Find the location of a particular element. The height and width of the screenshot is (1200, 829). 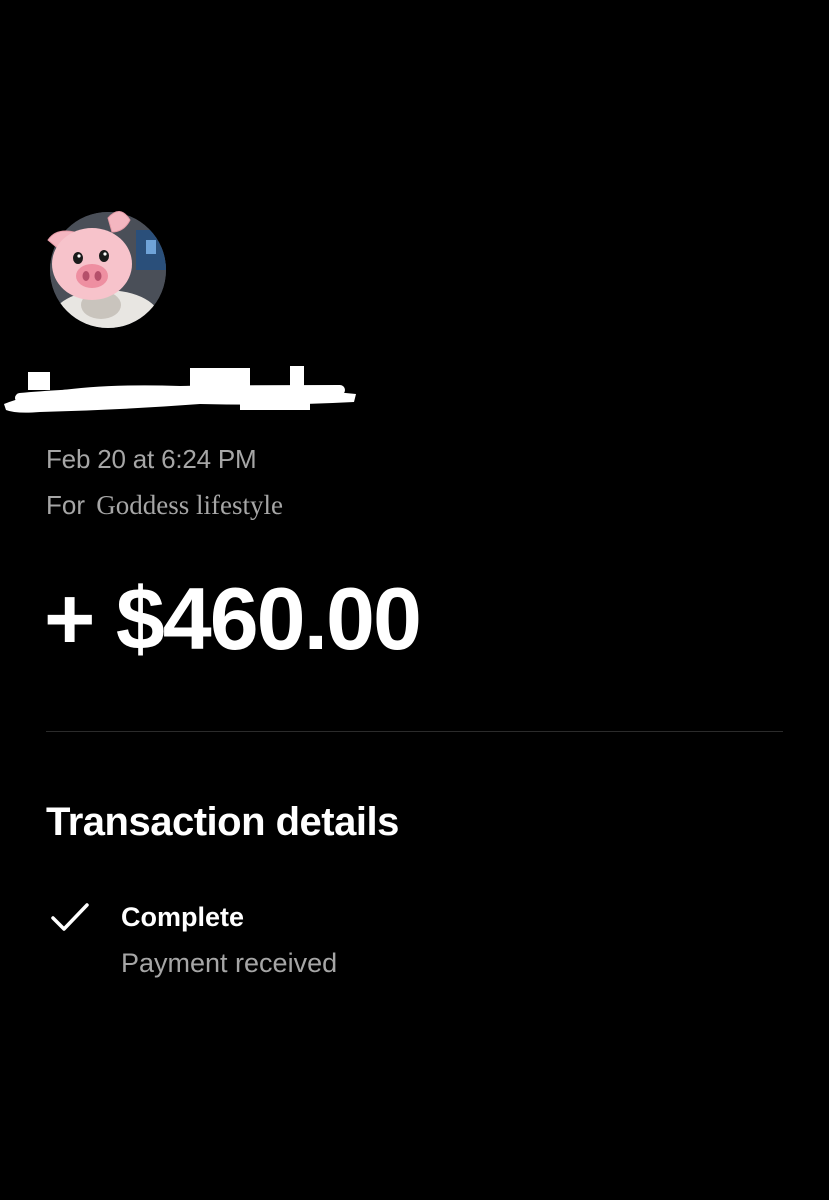

pig-face-avatar-icon is located at coordinates (106, 269).